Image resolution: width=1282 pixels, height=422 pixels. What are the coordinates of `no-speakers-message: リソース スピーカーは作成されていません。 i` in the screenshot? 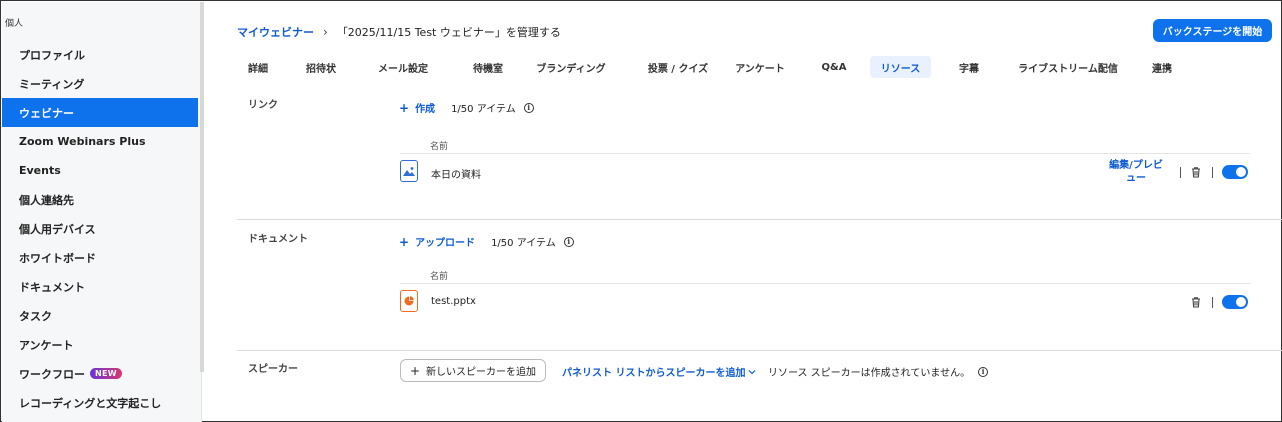 It's located at (878, 371).